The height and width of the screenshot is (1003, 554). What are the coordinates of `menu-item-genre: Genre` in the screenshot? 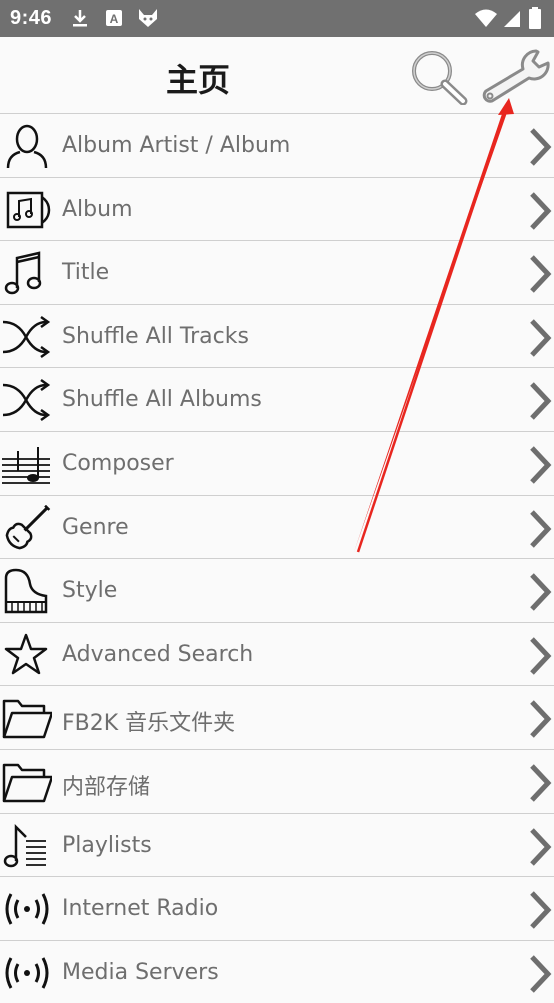 It's located at (277, 526).